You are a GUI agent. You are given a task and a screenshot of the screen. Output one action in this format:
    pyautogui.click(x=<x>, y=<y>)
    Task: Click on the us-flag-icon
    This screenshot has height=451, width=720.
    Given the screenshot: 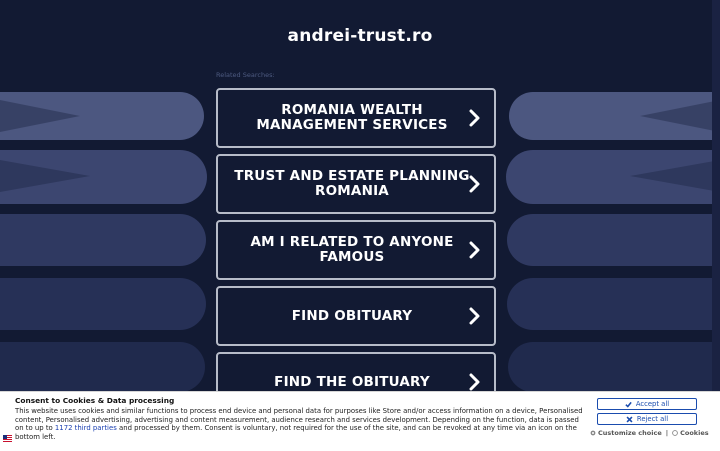 What is the action you would take?
    pyautogui.click(x=7, y=438)
    